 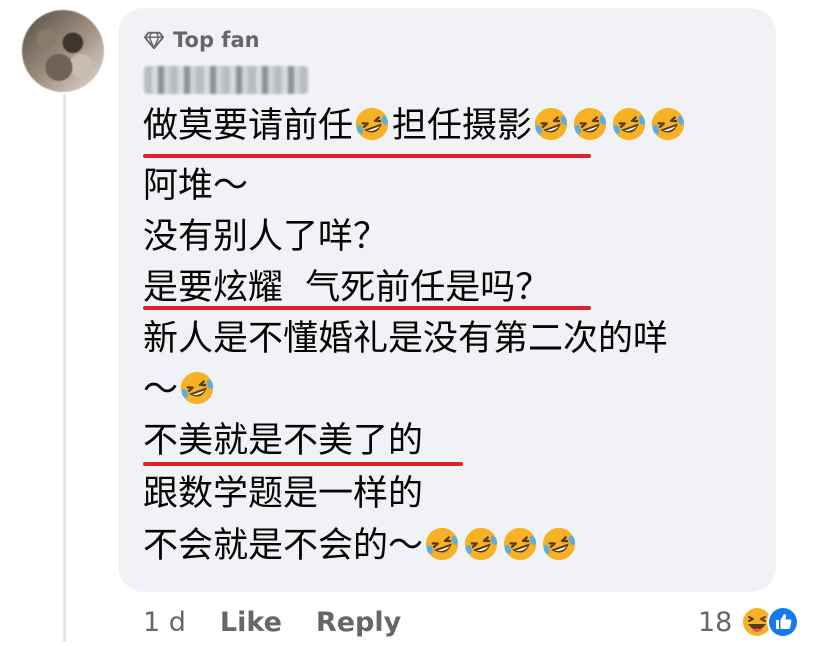 I want to click on like-icon, so click(x=783, y=622).